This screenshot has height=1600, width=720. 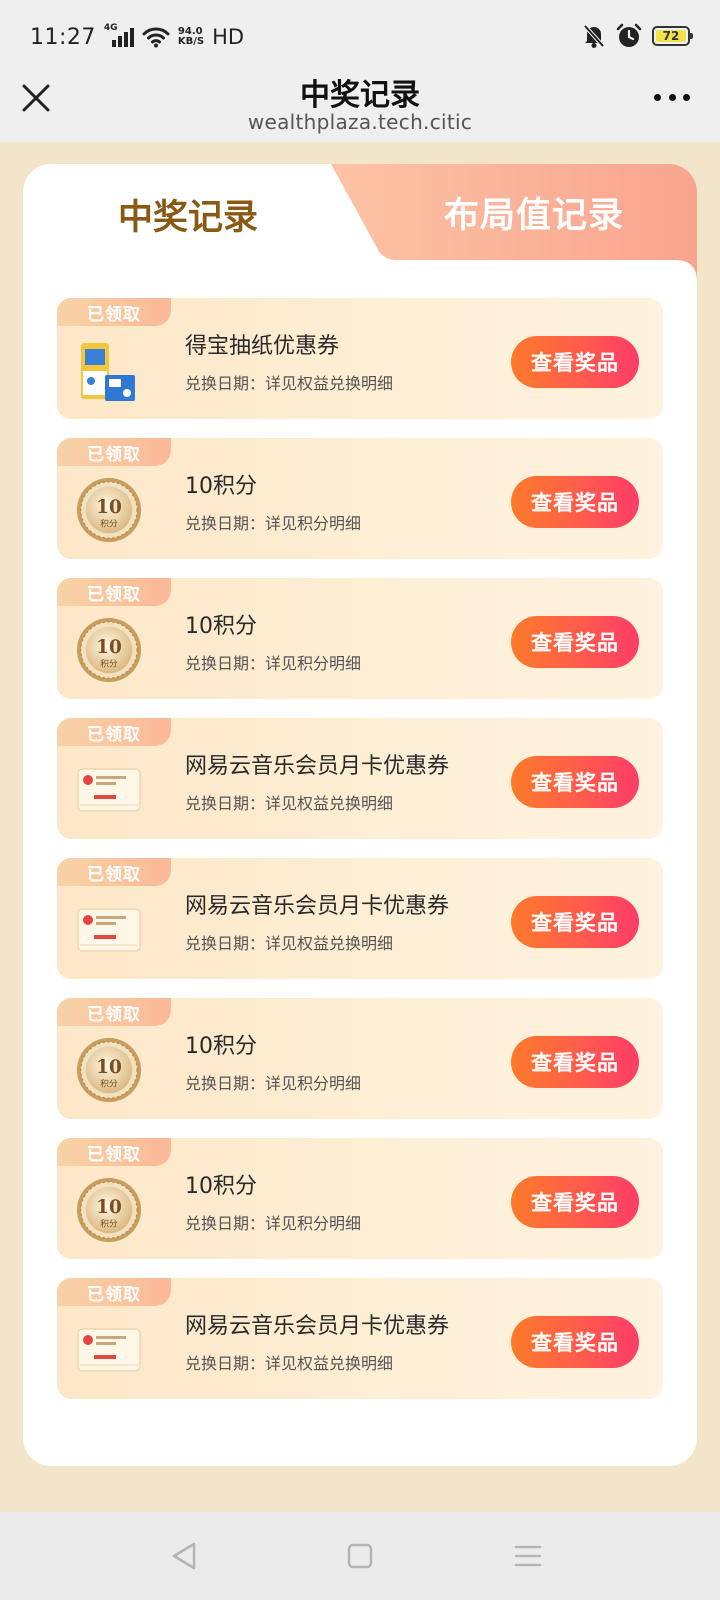 I want to click on alarm-clock-icon, so click(x=629, y=35).